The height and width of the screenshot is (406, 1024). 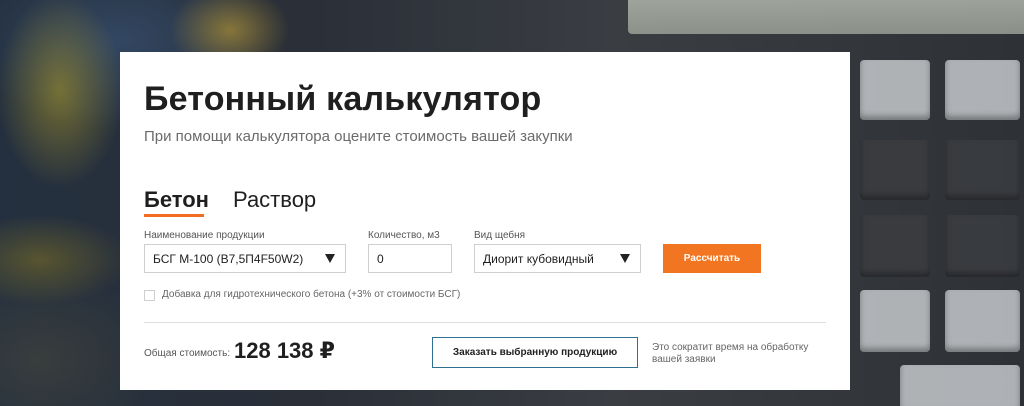 I want to click on product-label: Наименование продукции, so click(x=204, y=235).